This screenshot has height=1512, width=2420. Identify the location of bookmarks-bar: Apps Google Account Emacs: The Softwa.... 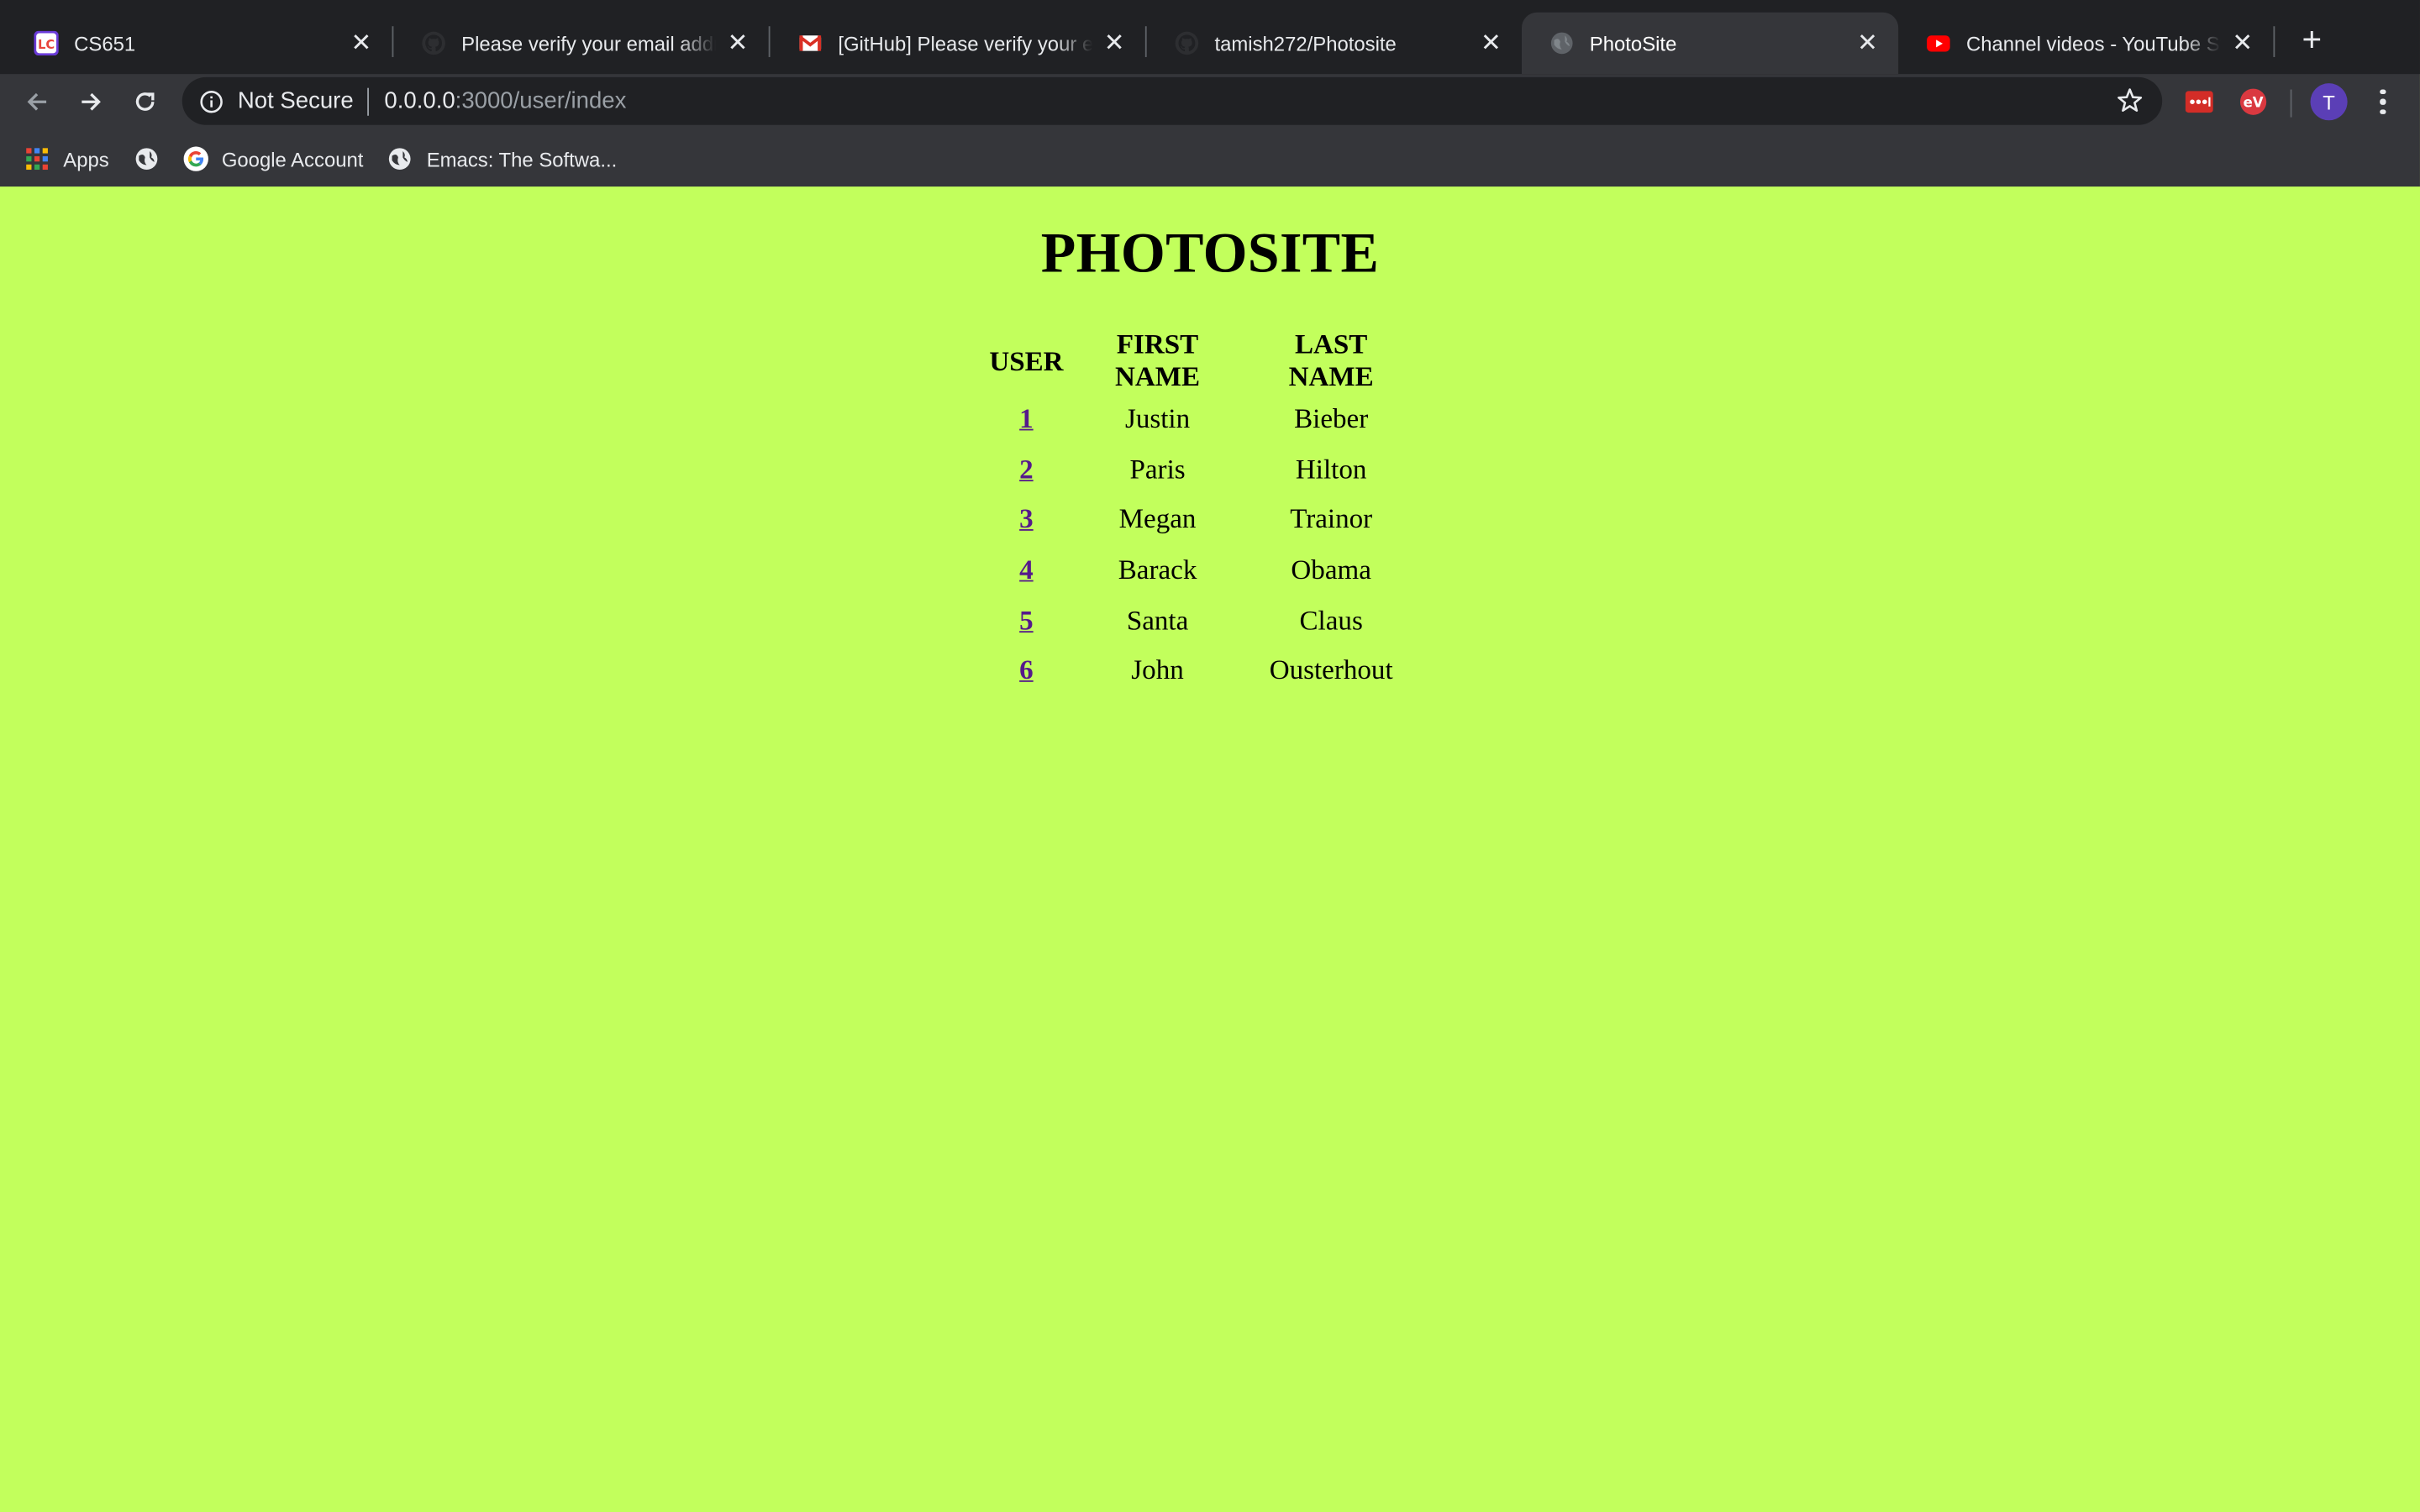
(1210, 158).